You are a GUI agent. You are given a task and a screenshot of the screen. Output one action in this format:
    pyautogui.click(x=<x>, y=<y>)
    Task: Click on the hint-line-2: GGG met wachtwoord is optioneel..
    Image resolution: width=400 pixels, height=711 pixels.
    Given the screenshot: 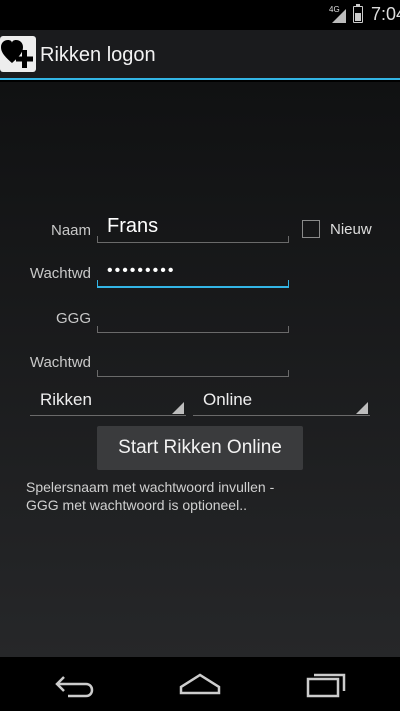 What is the action you would take?
    pyautogui.click(x=136, y=505)
    